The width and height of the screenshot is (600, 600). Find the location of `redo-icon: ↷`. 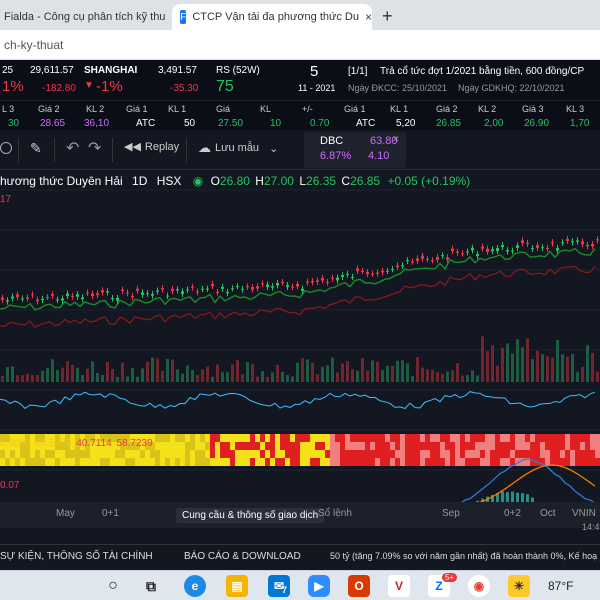

redo-icon: ↷ is located at coordinates (94, 148).